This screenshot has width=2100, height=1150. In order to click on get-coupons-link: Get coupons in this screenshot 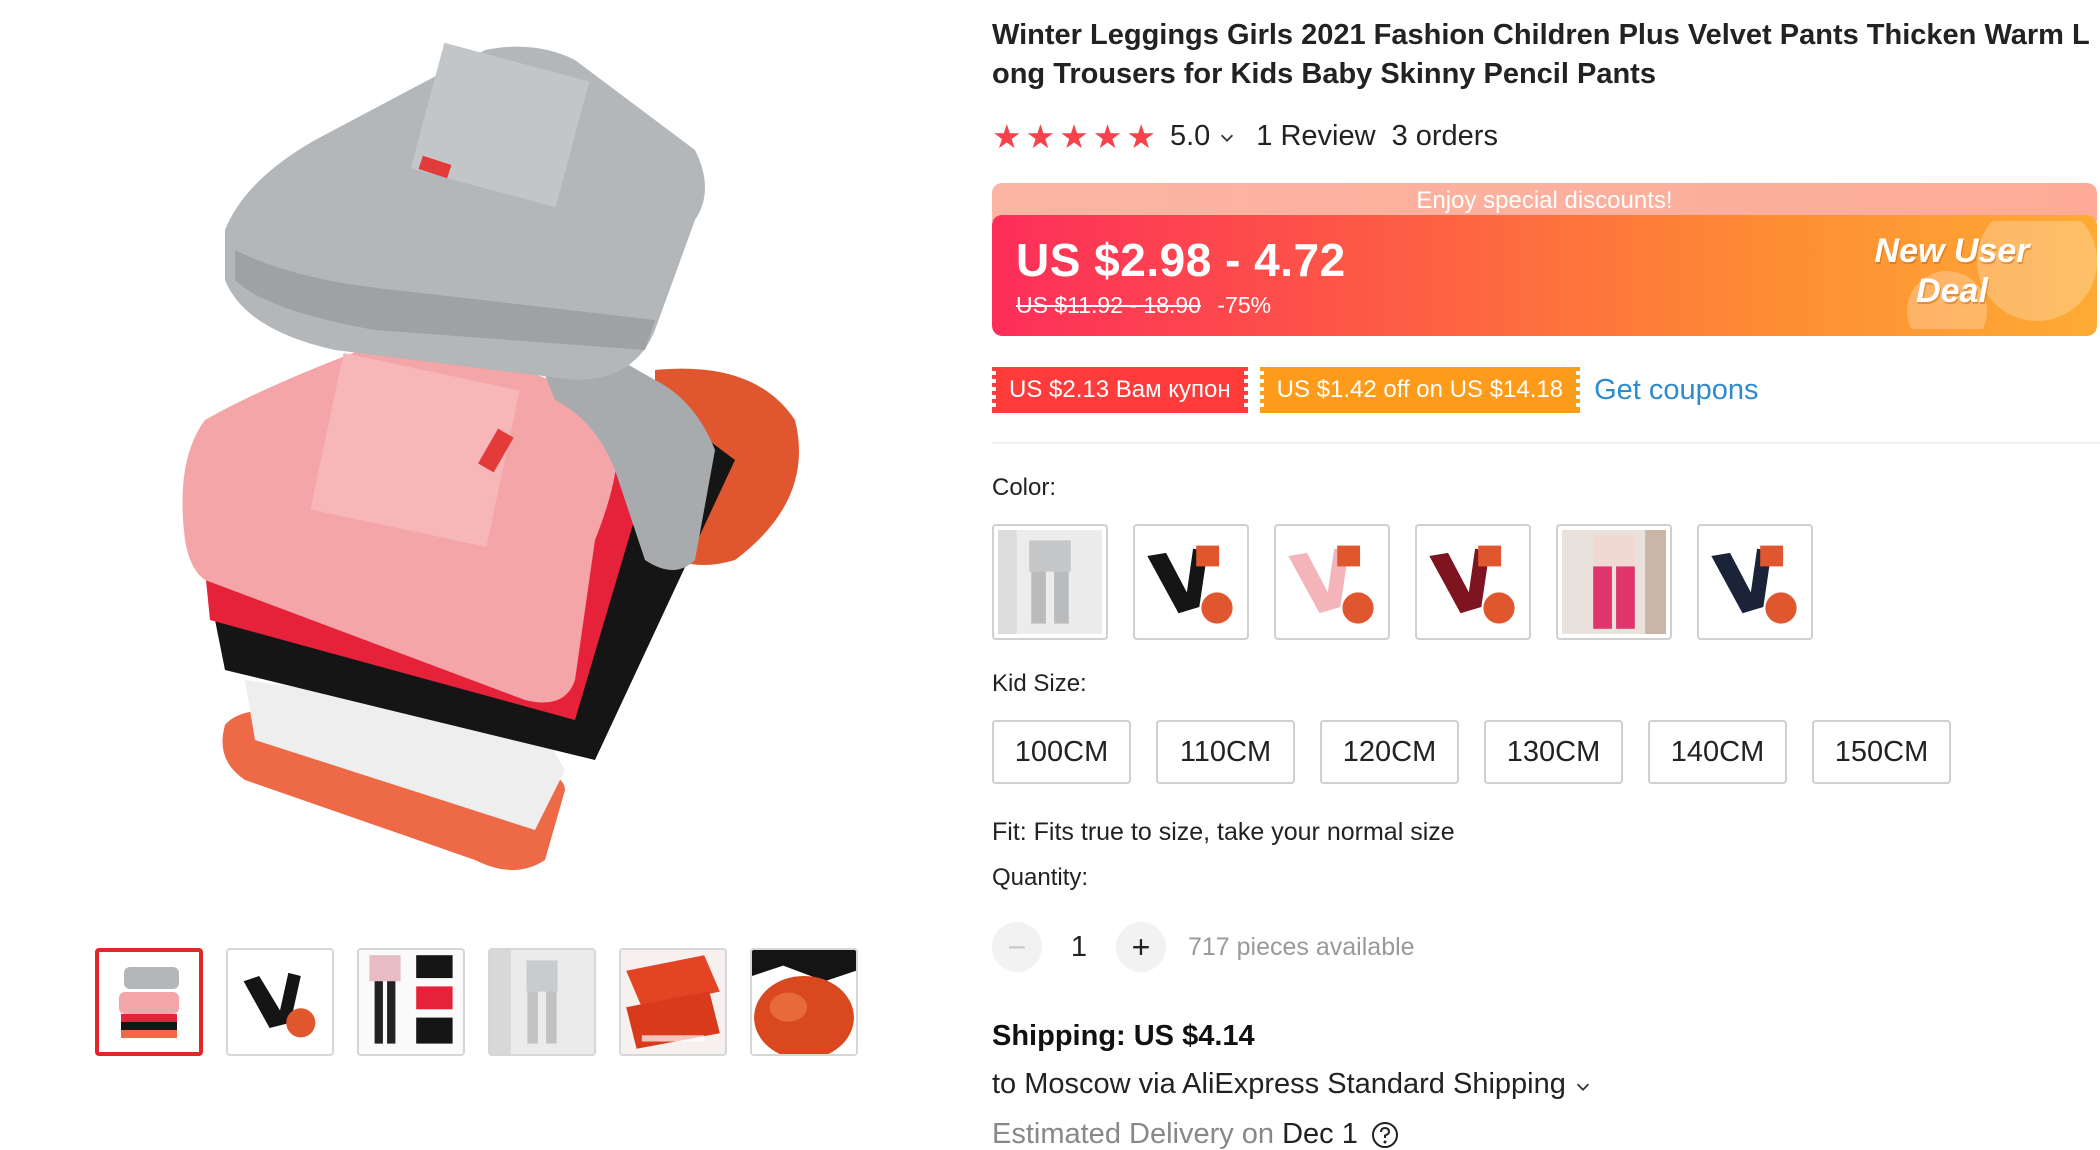, I will do `click(1676, 390)`.